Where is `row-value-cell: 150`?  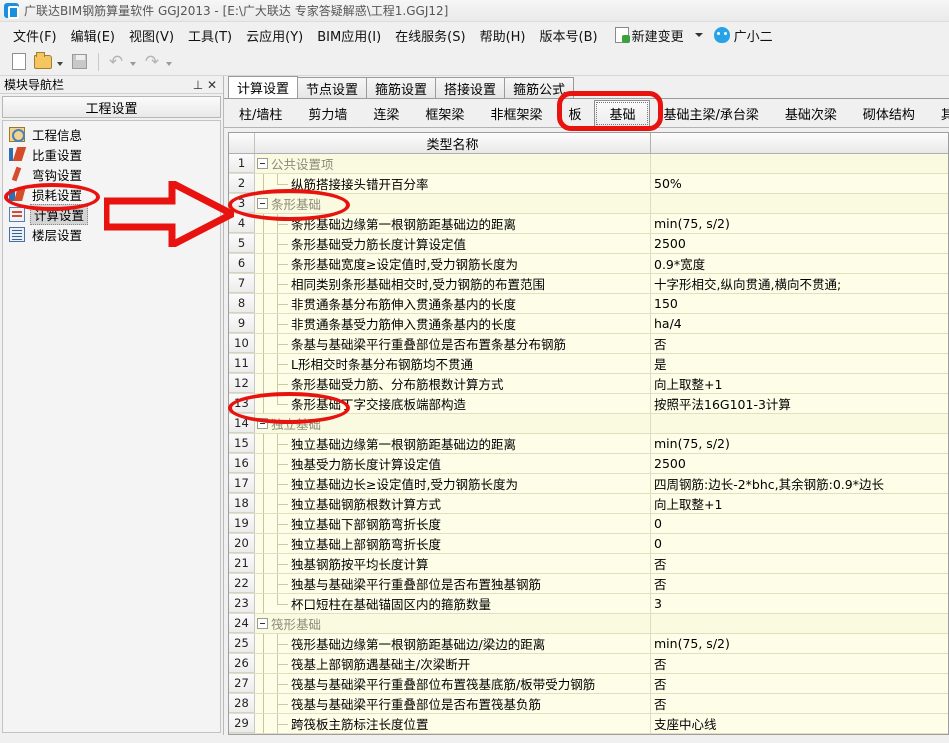
row-value-cell: 150 is located at coordinates (799, 303).